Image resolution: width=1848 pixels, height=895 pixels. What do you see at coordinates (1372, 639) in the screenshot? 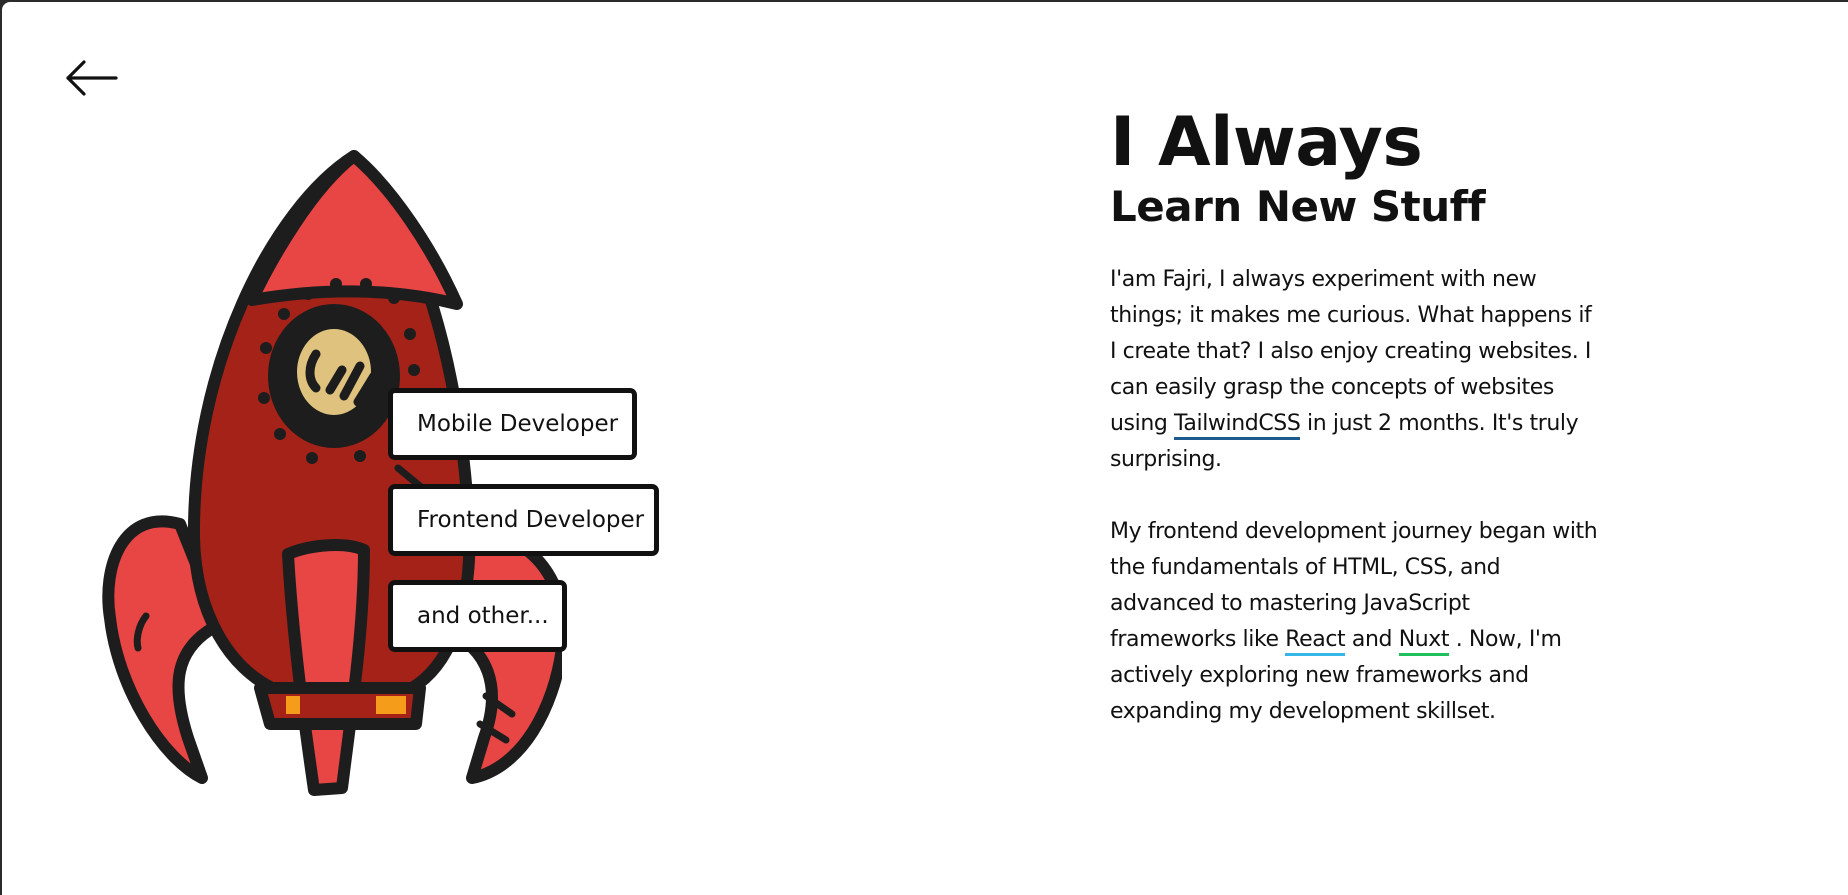
I see `paragraph-text: and` at bounding box center [1372, 639].